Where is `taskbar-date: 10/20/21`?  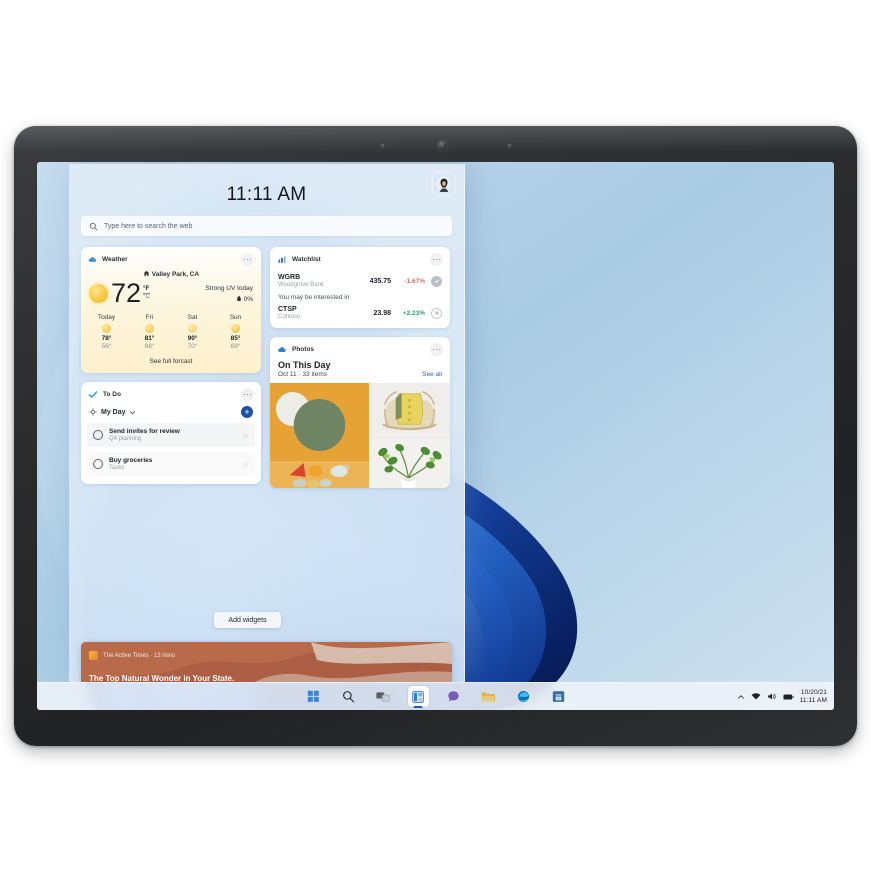 taskbar-date: 10/20/21 is located at coordinates (813, 693).